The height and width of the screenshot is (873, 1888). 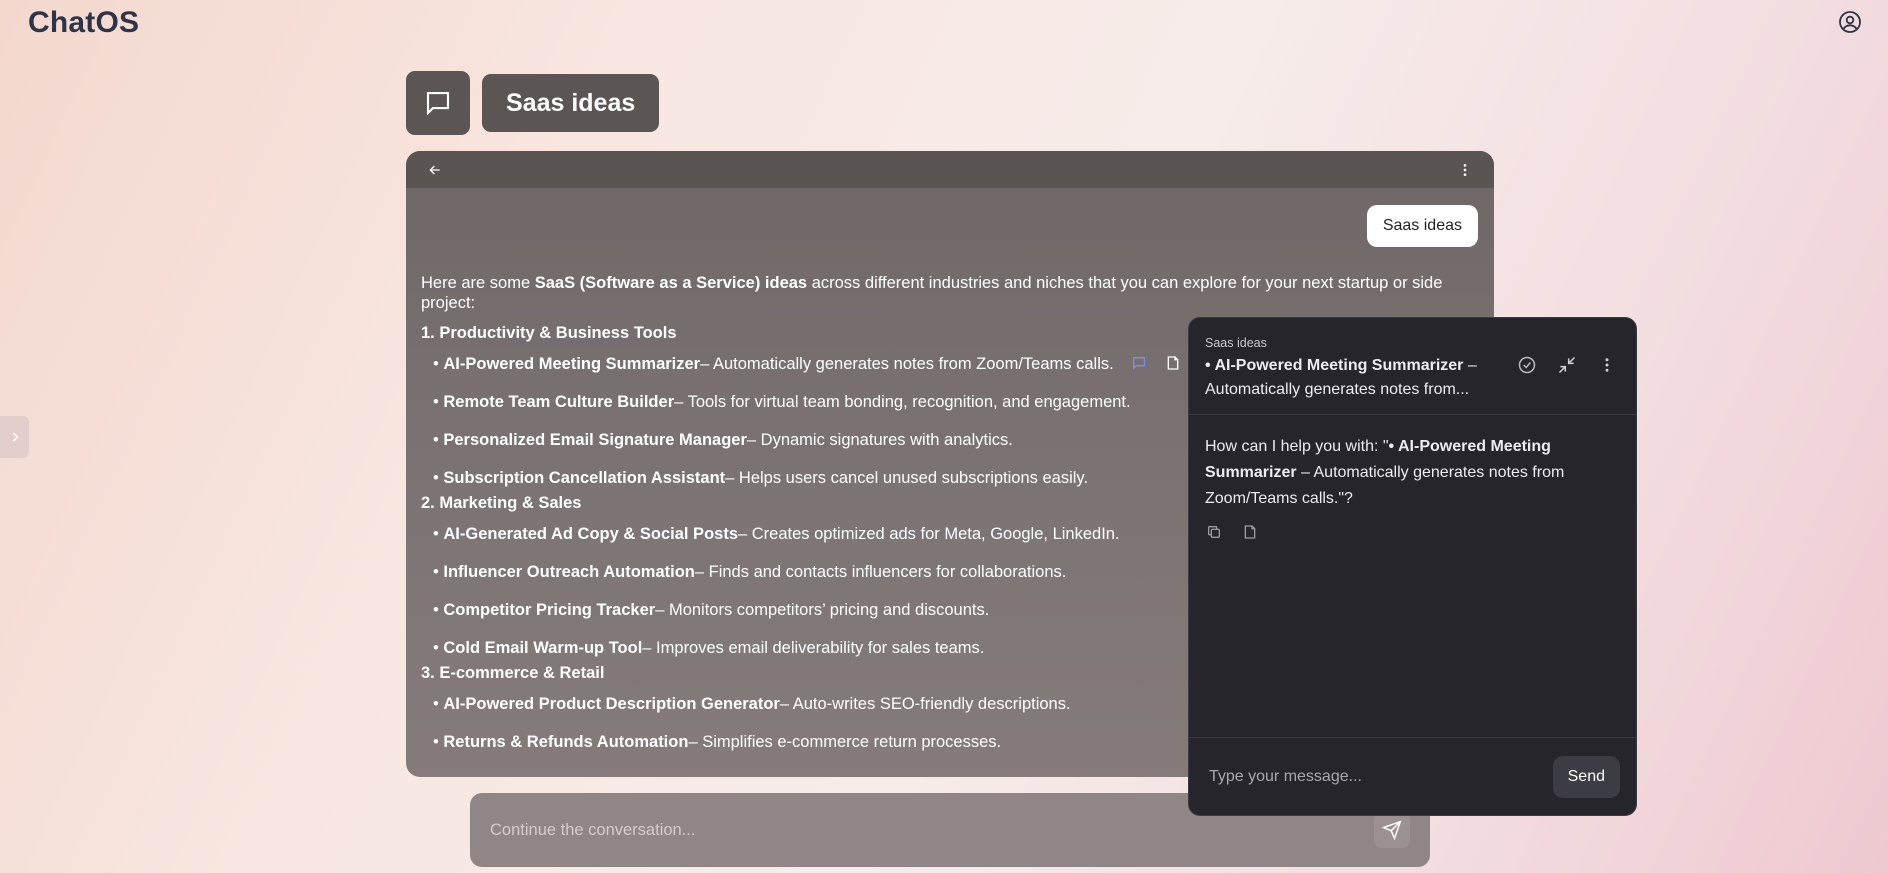 I want to click on thread-send-button: Send, so click(x=1586, y=777).